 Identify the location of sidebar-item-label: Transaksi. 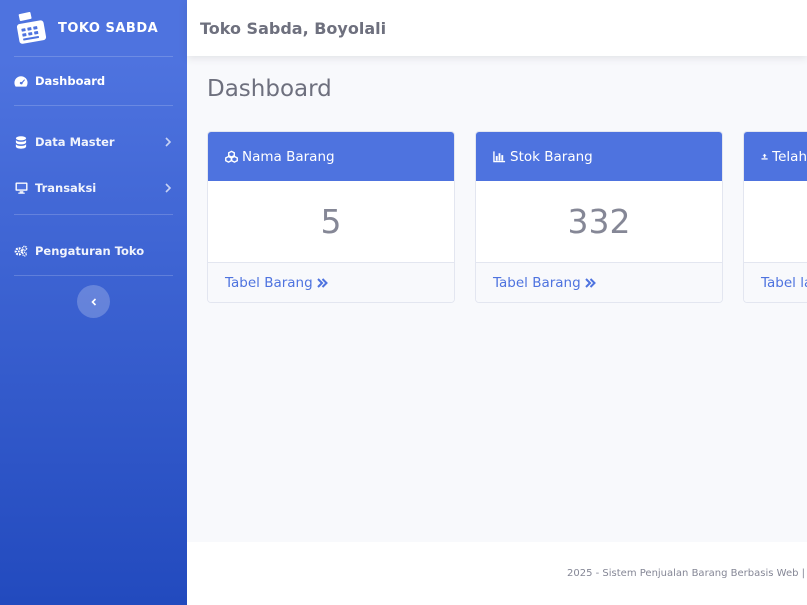
(66, 188).